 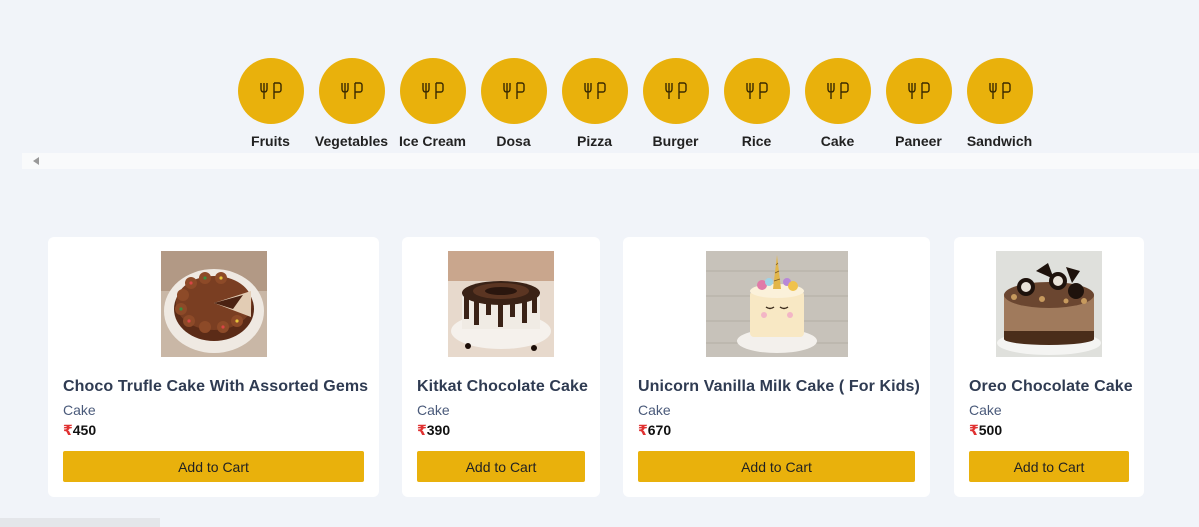 I want to click on category-fruits: Fruits, so click(x=270, y=103).